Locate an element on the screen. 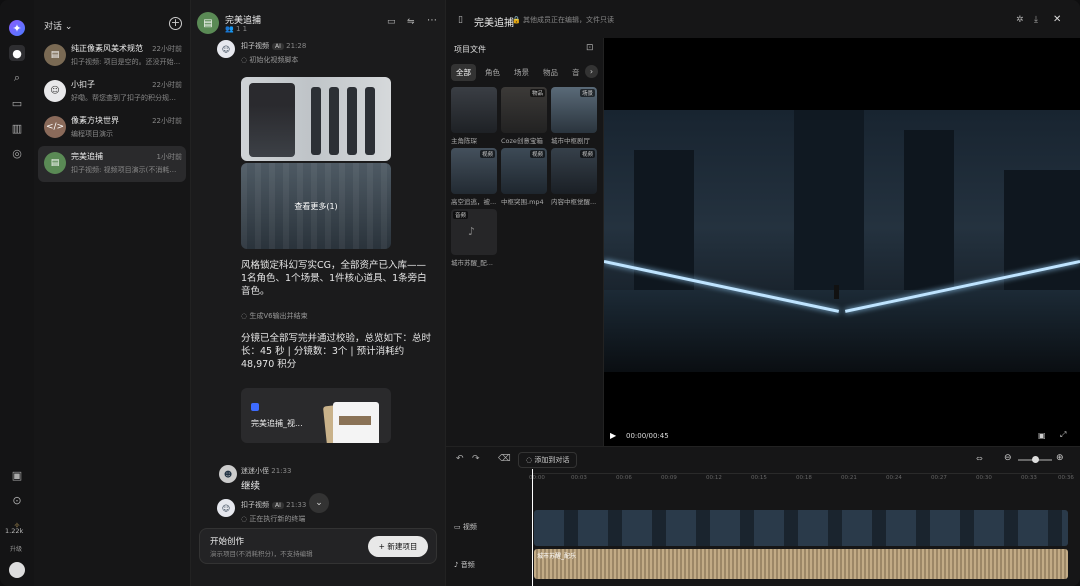 Image resolution: width=1080 pixels, height=586 pixels. tick-label: 00:30 is located at coordinates (984, 478).